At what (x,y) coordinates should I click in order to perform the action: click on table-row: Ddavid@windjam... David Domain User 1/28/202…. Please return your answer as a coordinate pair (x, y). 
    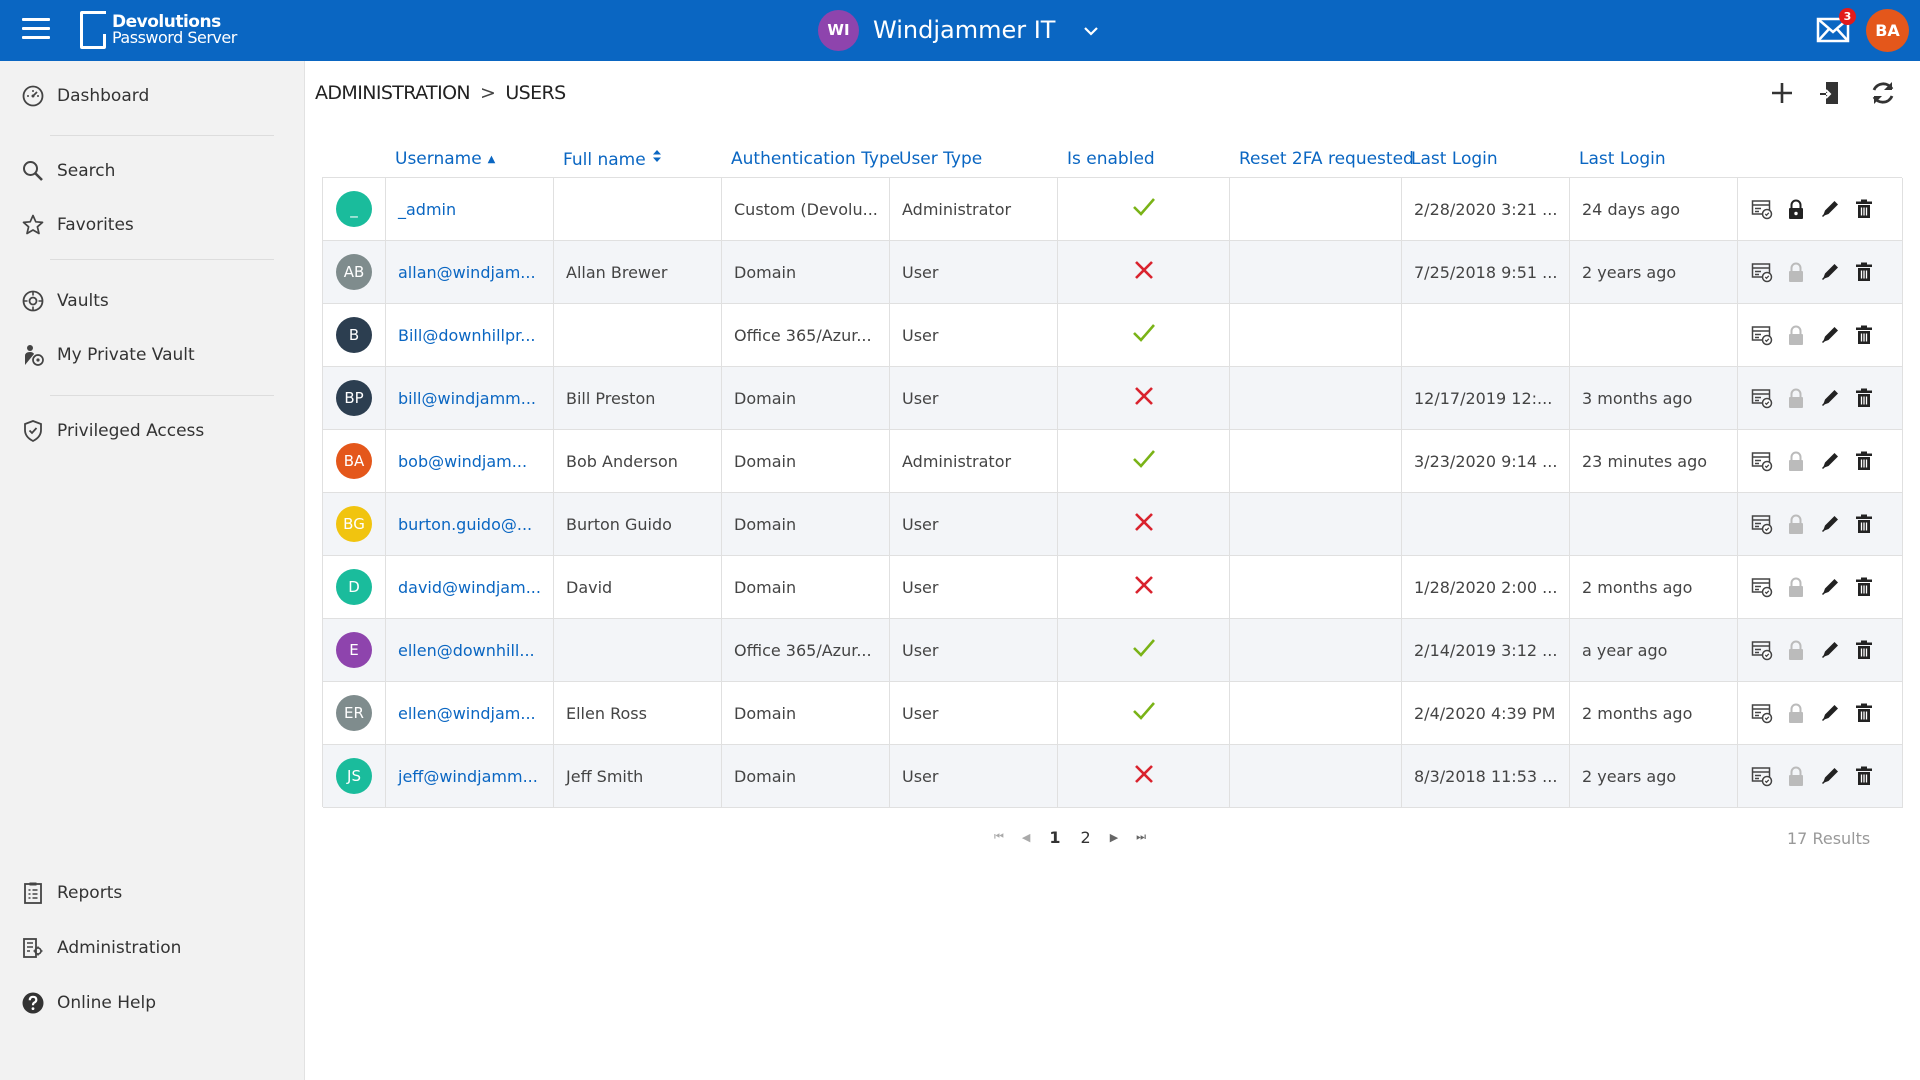
    Looking at the image, I should click on (1113, 587).